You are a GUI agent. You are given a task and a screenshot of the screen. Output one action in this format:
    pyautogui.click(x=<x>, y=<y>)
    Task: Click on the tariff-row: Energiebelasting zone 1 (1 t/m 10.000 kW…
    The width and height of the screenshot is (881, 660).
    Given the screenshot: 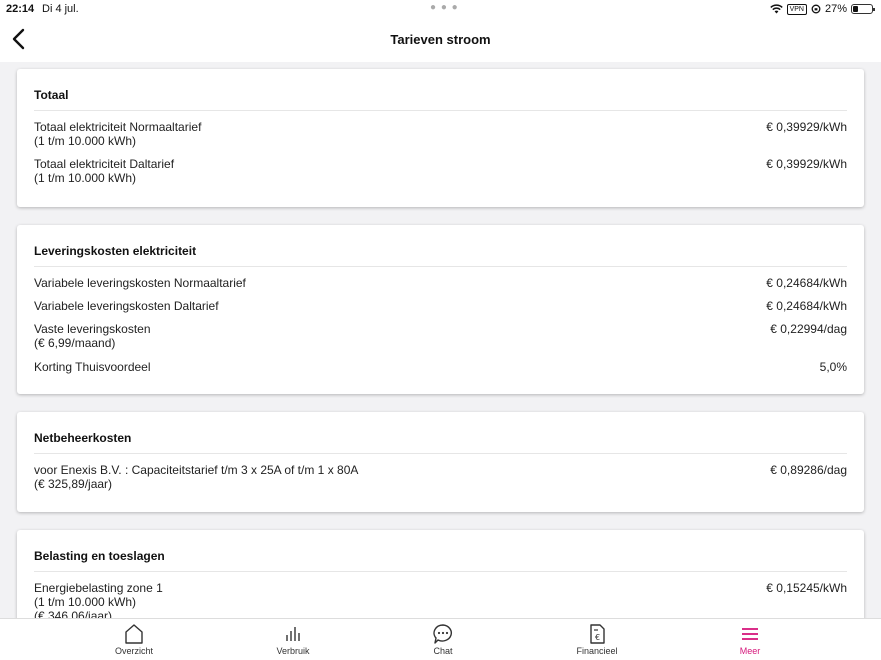 What is the action you would take?
    pyautogui.click(x=440, y=599)
    